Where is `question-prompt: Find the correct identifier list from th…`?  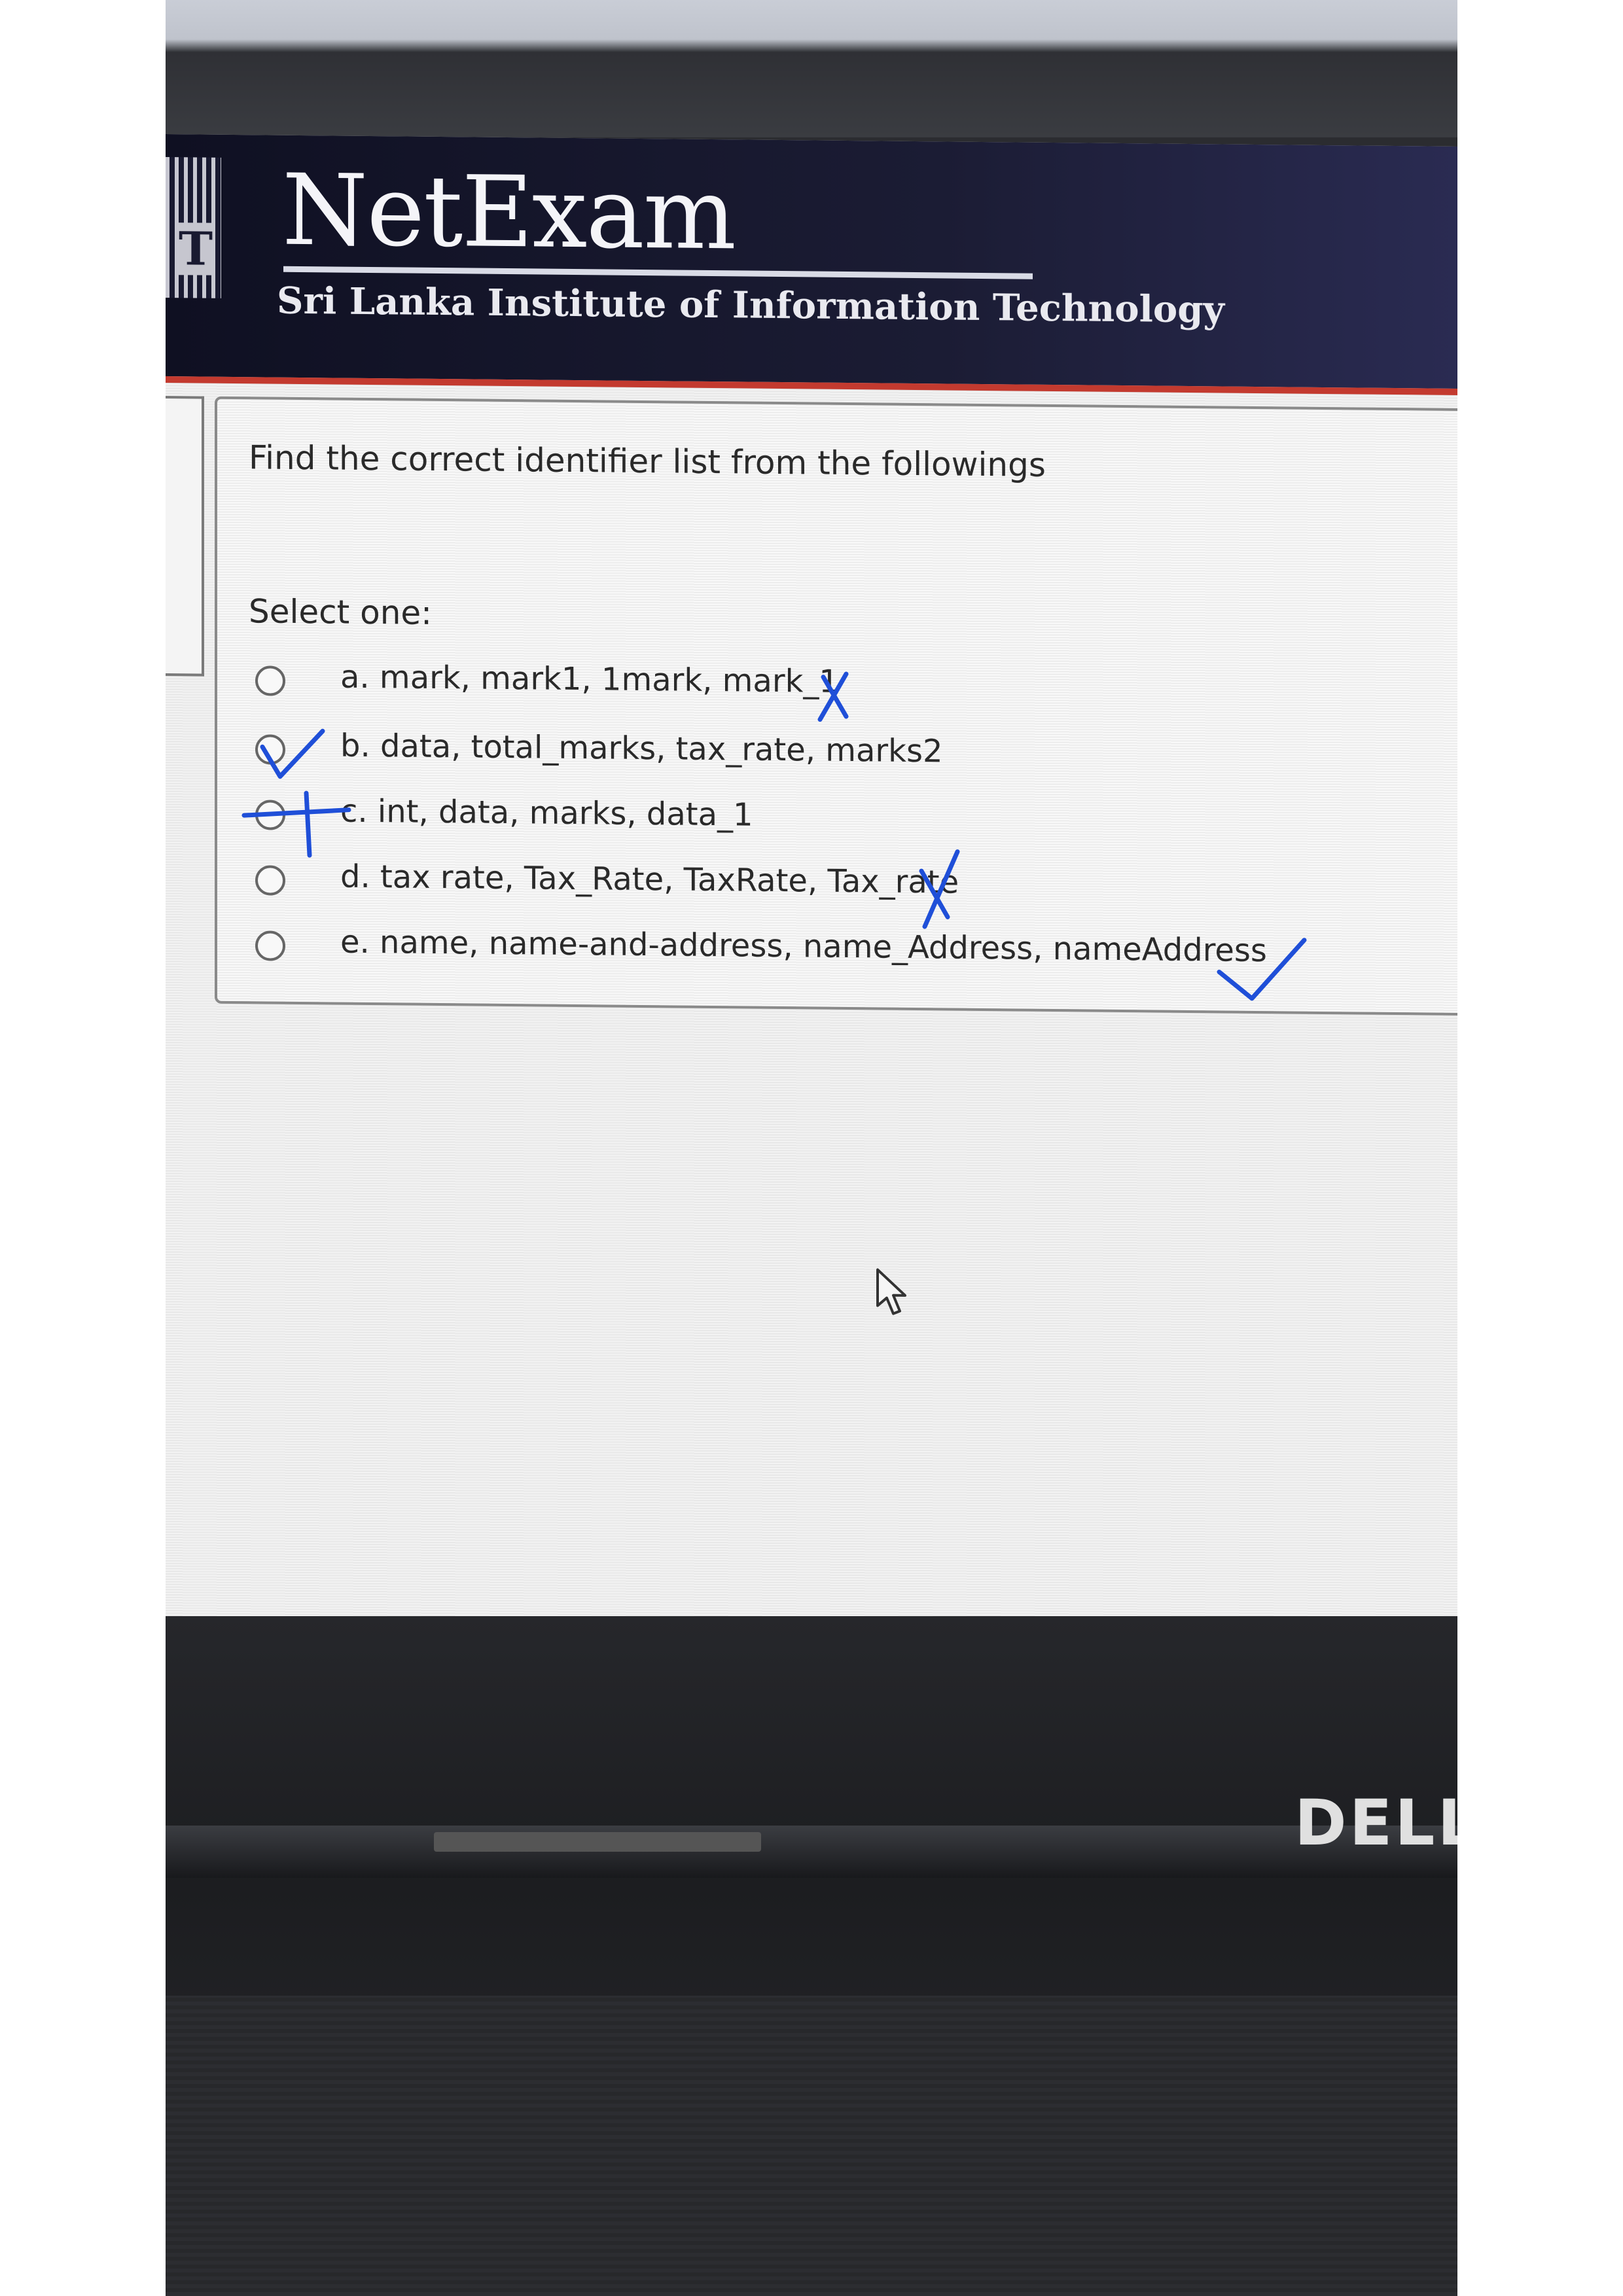 question-prompt: Find the correct identifier list from th… is located at coordinates (647, 461).